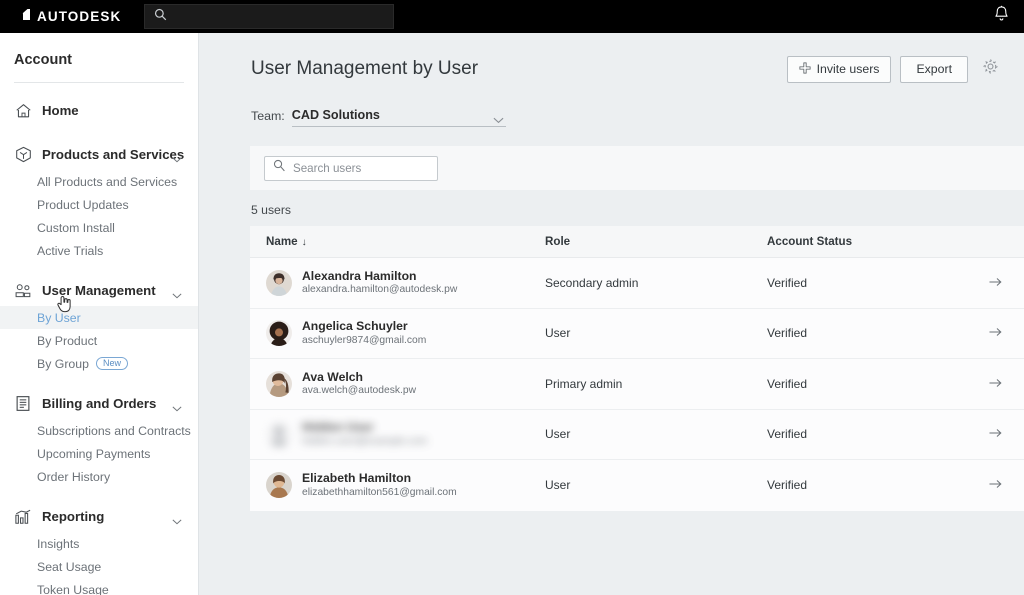  I want to click on sidebar-divider, so click(99, 82).